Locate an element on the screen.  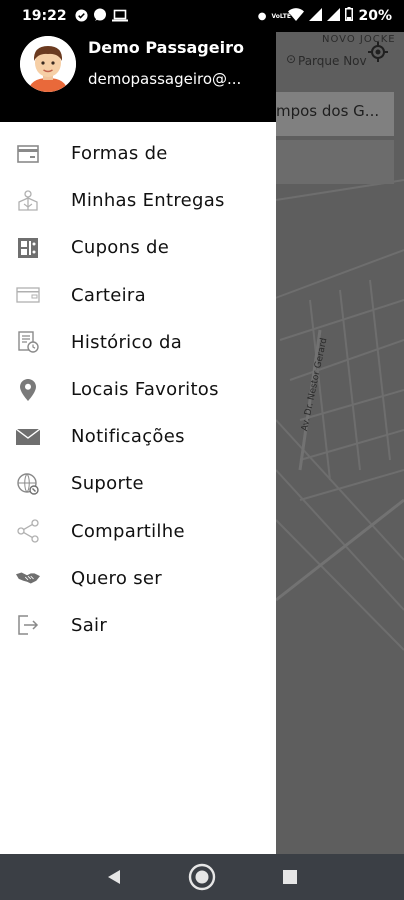
envelope-icon is located at coordinates (28, 437).